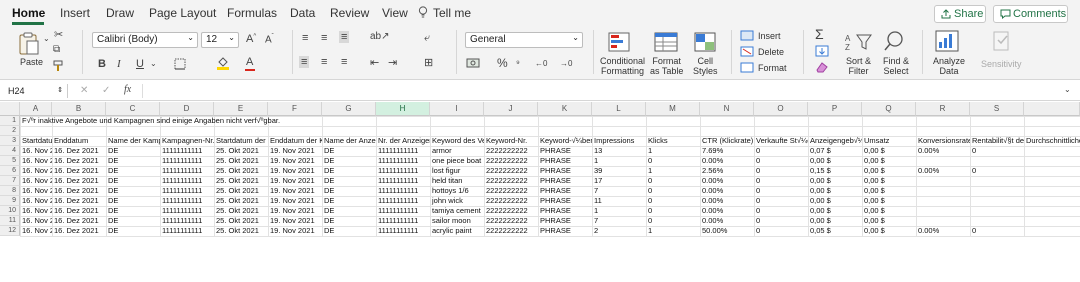  What do you see at coordinates (395, 13) in the screenshot?
I see `tab-view: View` at bounding box center [395, 13].